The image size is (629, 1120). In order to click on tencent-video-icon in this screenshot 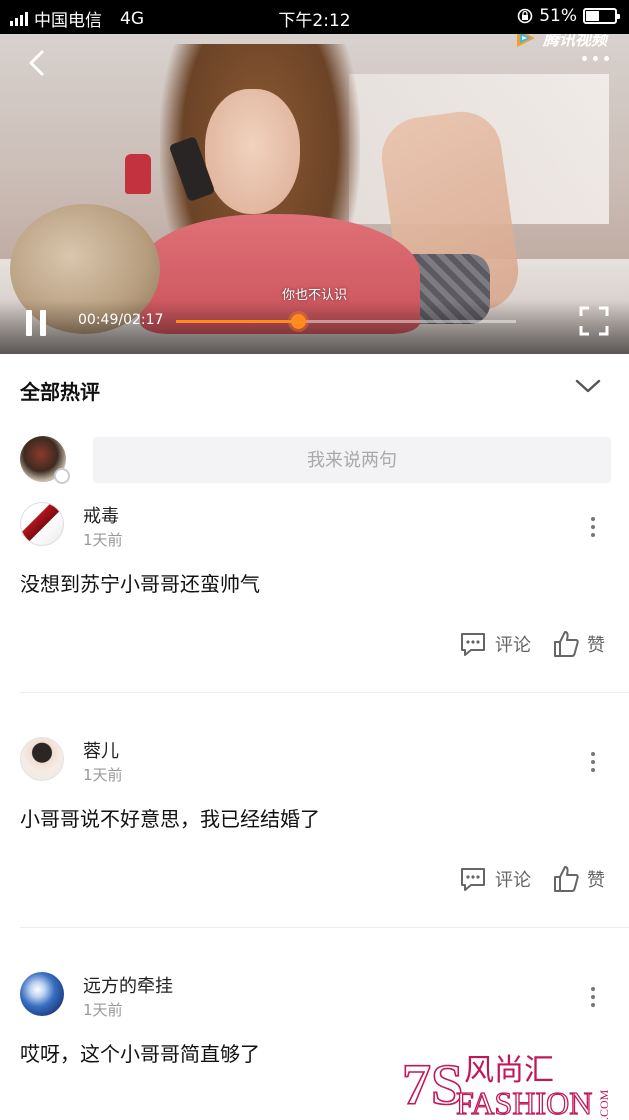, I will do `click(525, 40)`.